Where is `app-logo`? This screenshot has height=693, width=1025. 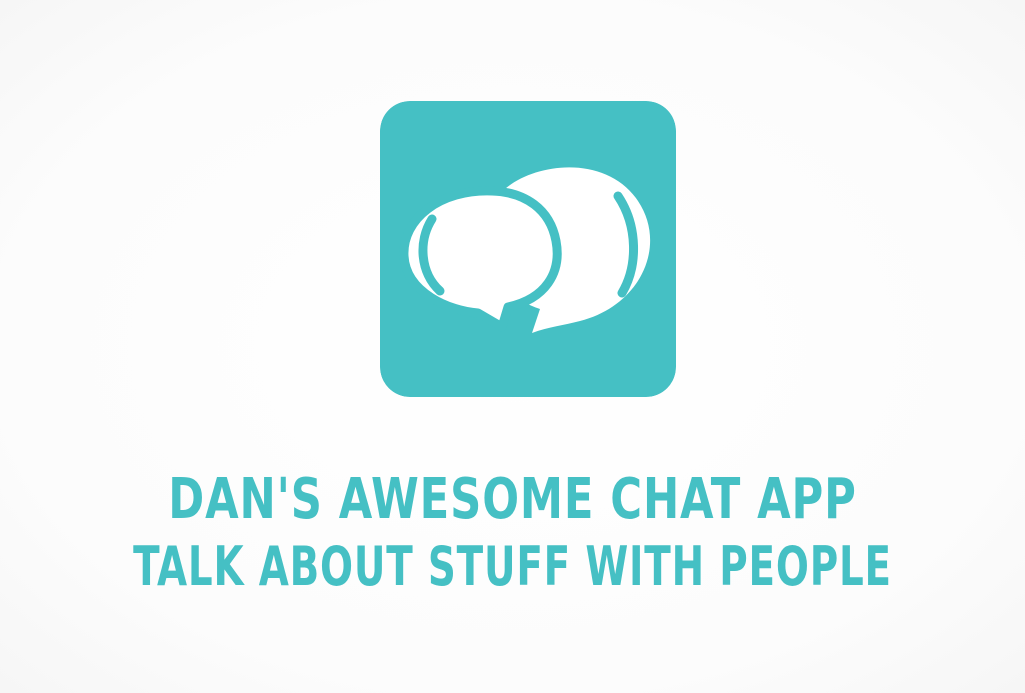
app-logo is located at coordinates (528, 249).